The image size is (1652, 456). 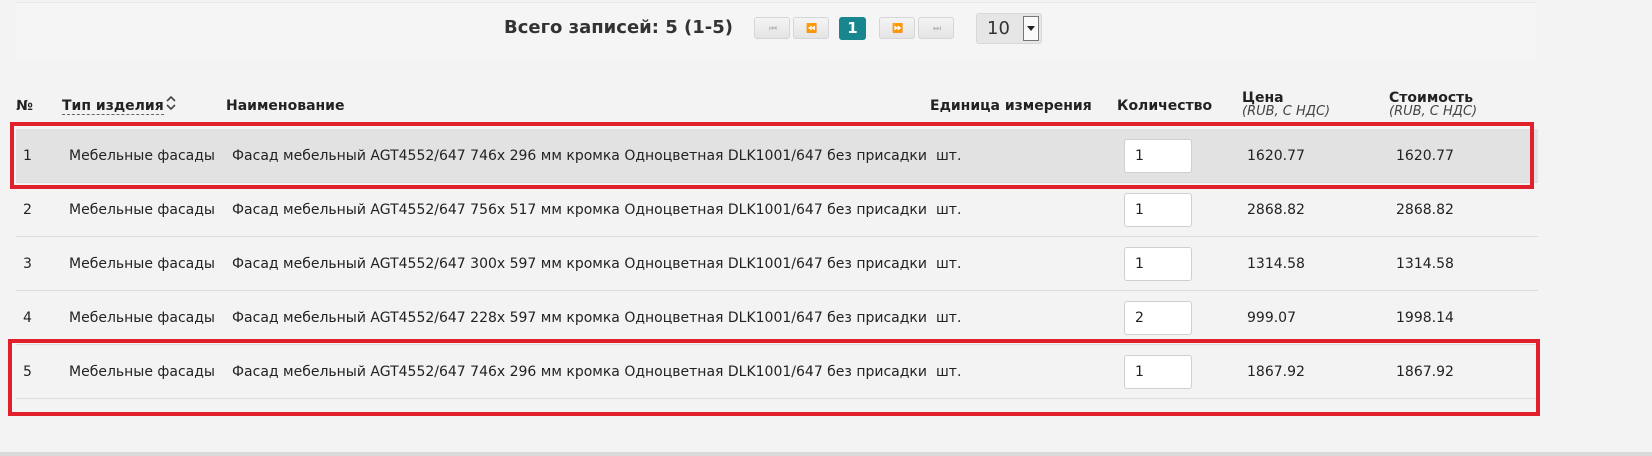 I want to click on total-records-label: Всего записей: 5 (1-5), so click(x=619, y=27).